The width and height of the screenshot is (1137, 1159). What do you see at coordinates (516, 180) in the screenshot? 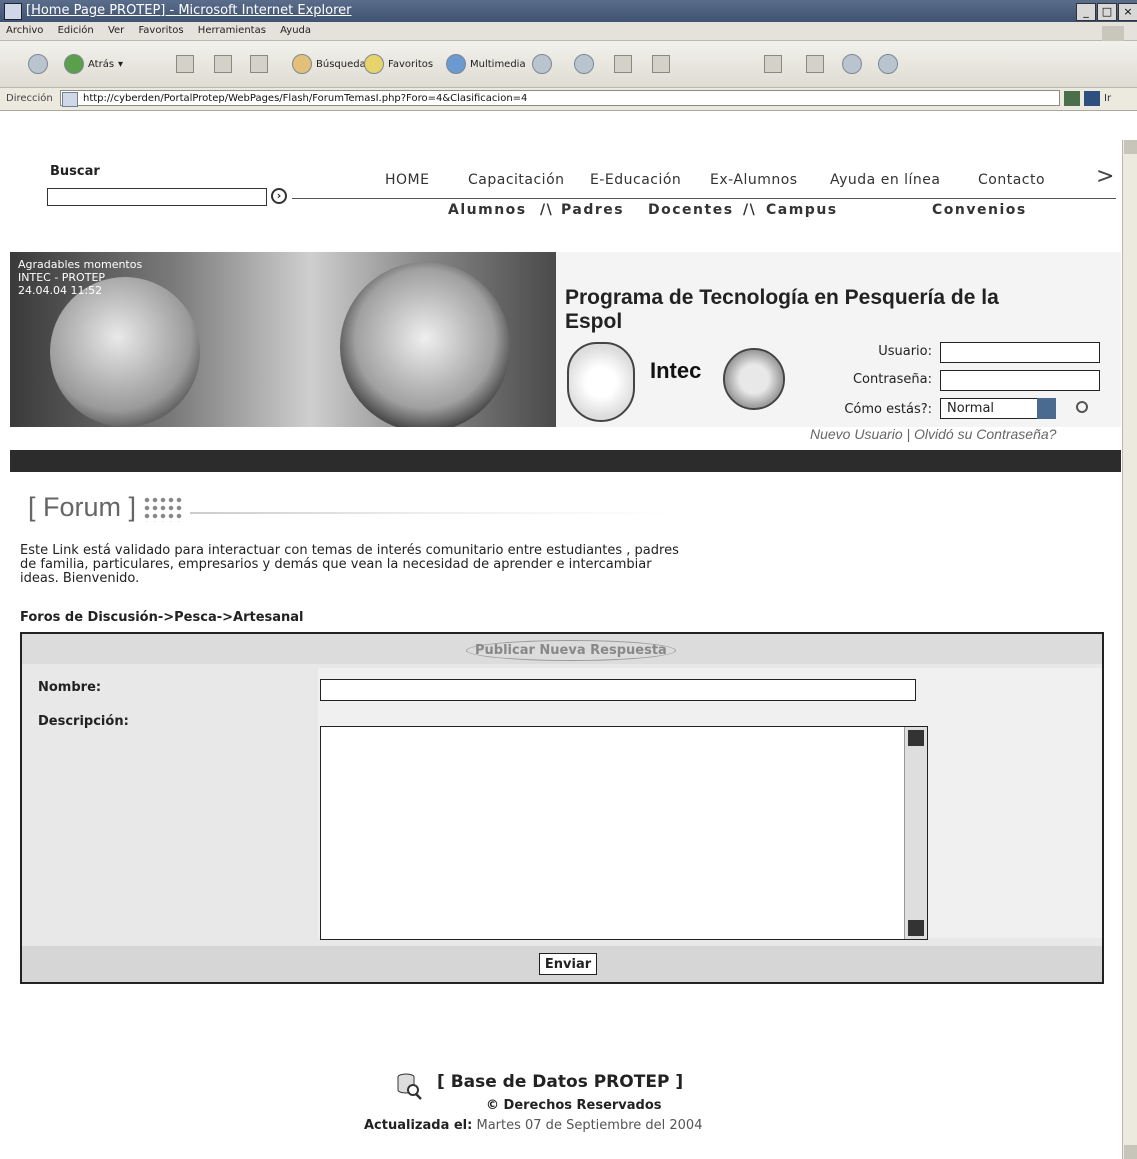
I see `nav-capacitacion: Capacitación` at bounding box center [516, 180].